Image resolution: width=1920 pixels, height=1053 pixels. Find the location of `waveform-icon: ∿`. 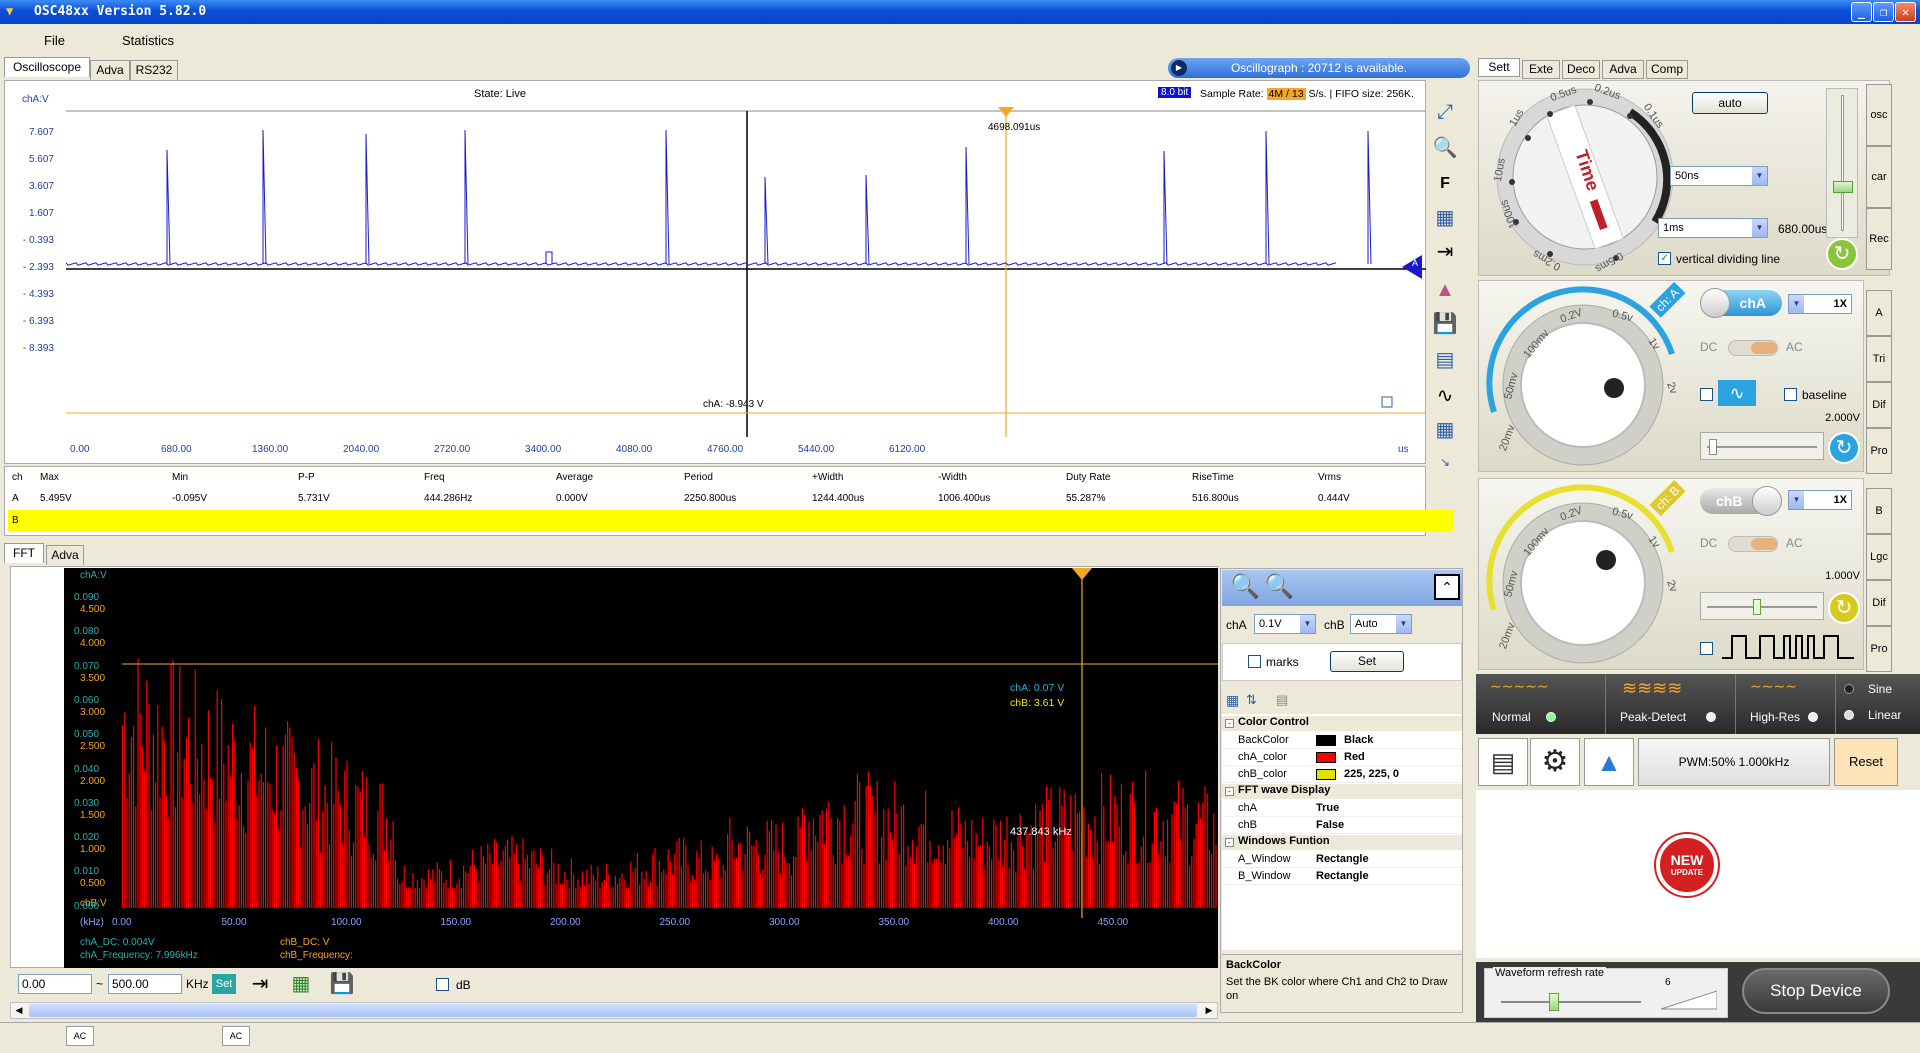

waveform-icon: ∿ is located at coordinates (1445, 396).